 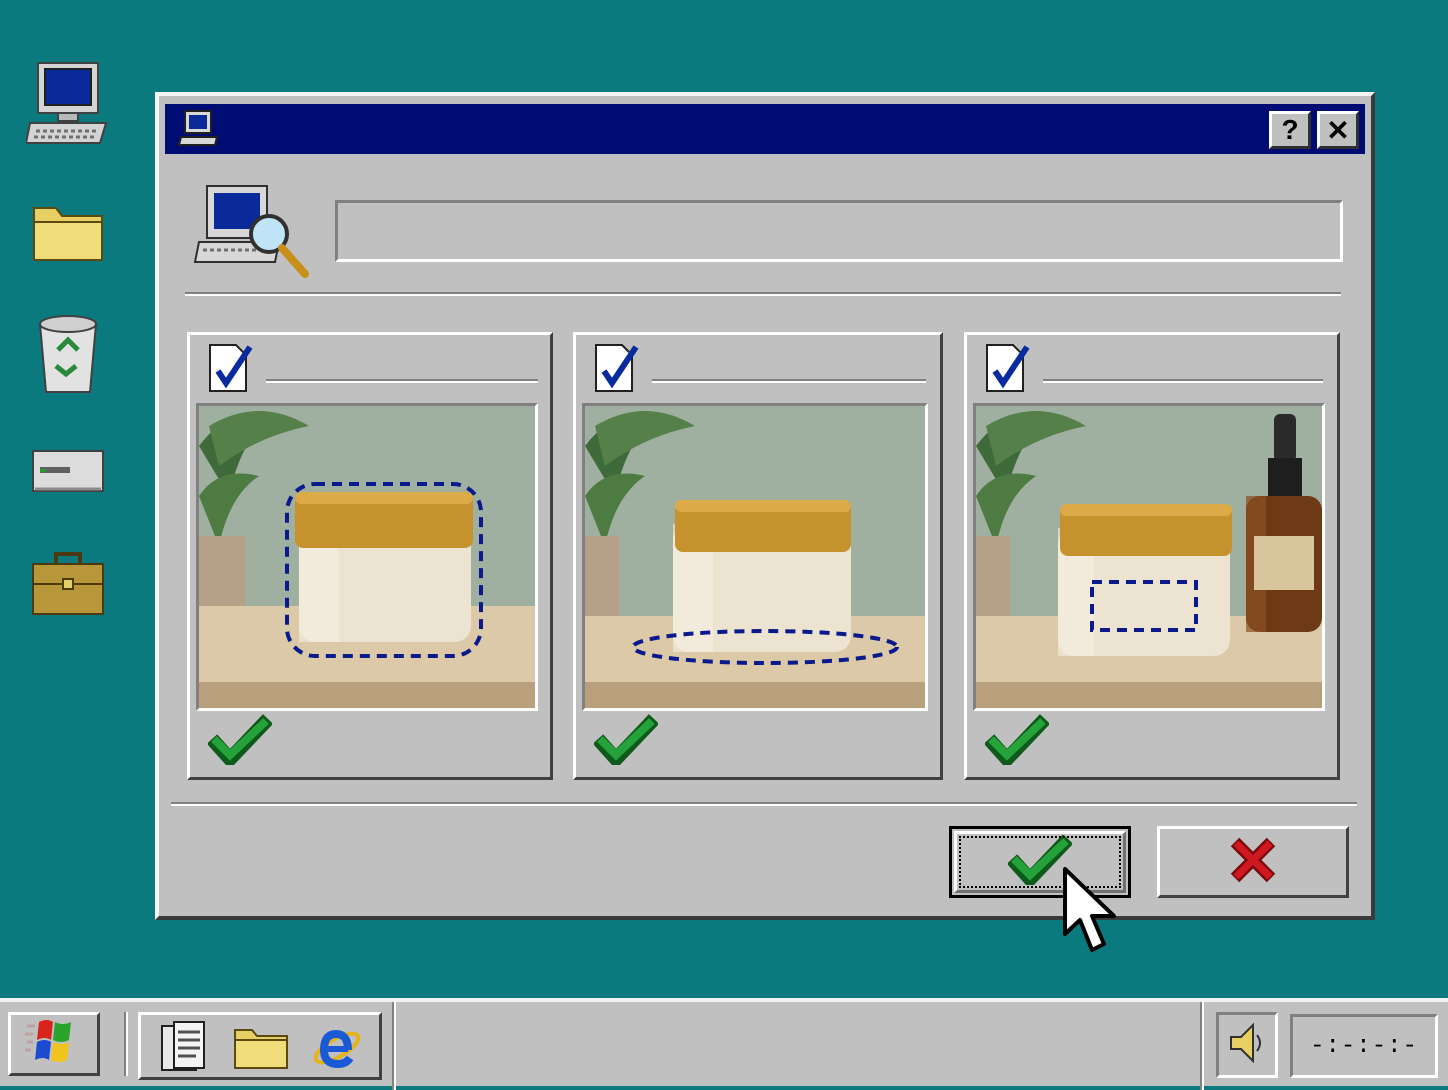 I want to click on document-icon, so click(x=183, y=1047).